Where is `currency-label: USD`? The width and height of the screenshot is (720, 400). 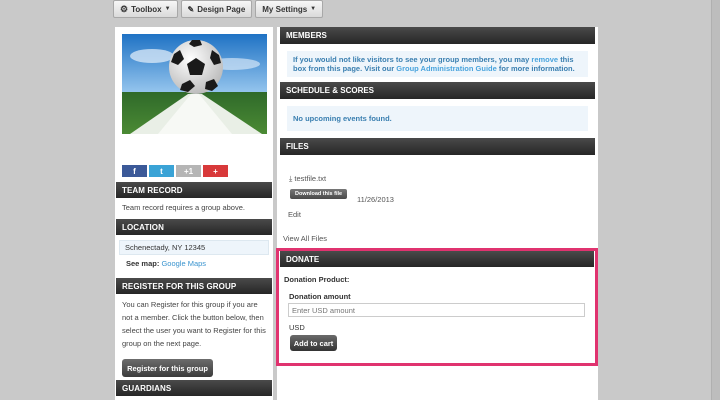
currency-label: USD is located at coordinates (297, 327).